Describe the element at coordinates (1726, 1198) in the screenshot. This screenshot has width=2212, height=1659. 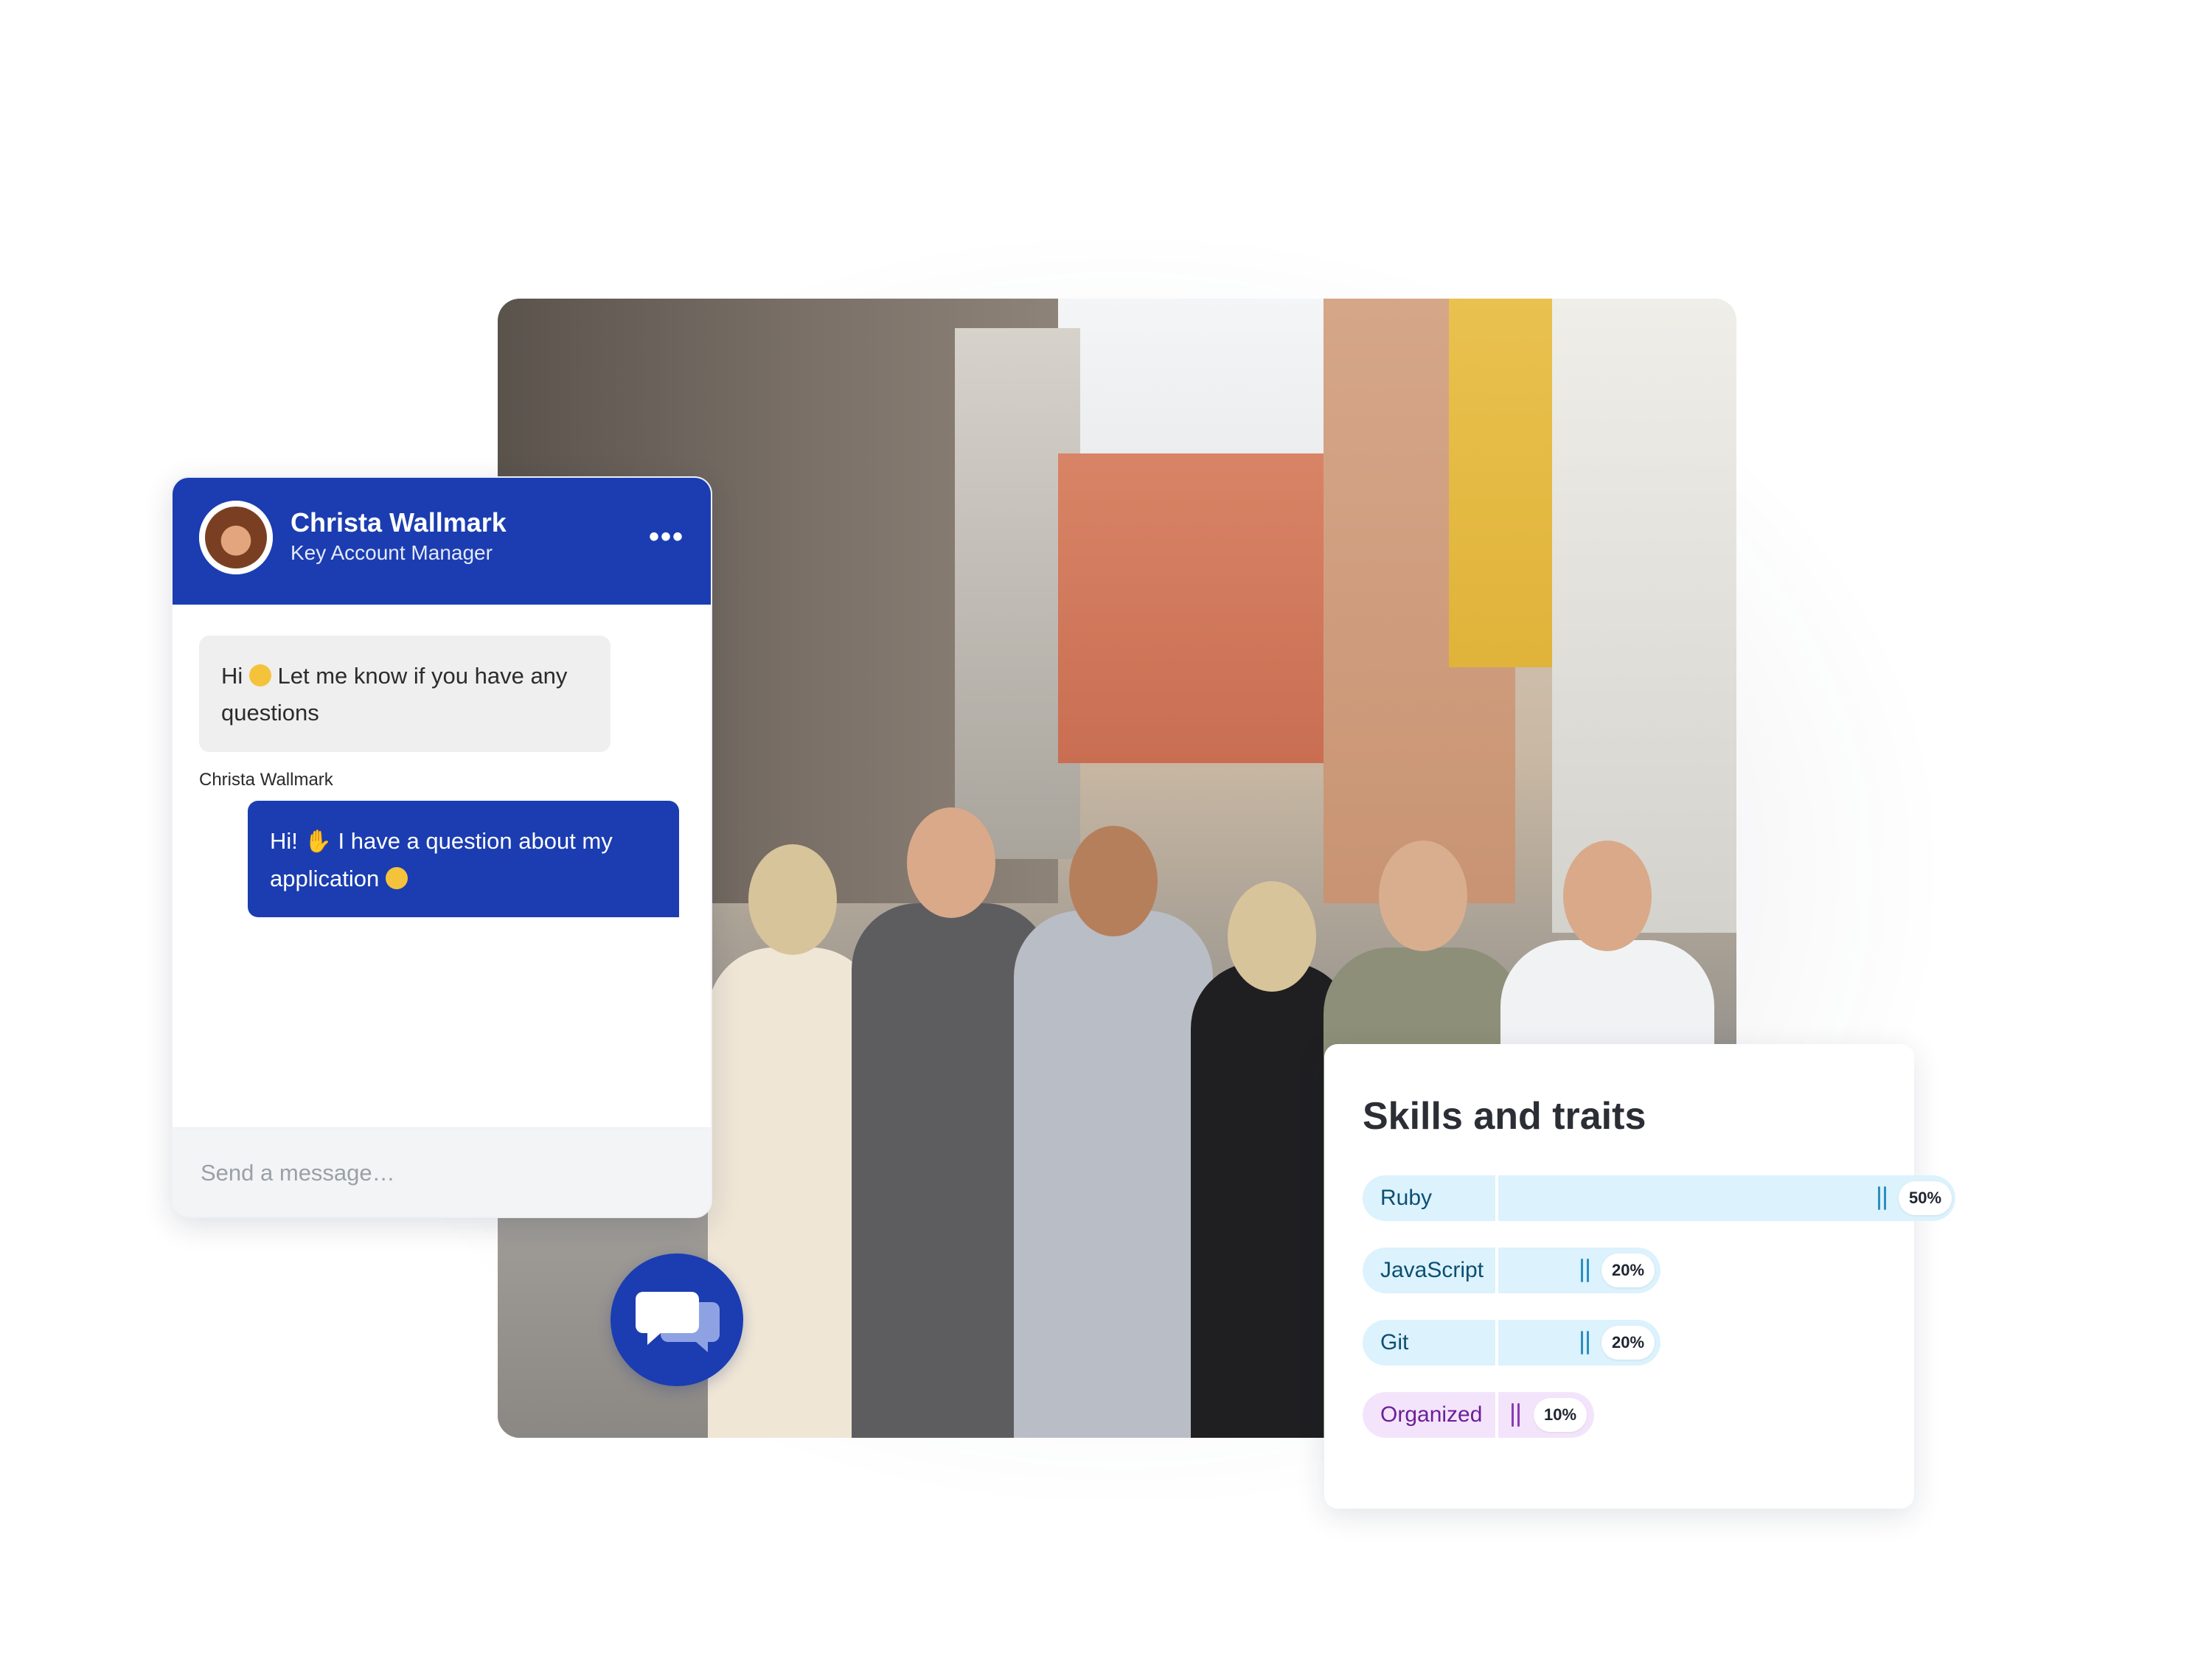
I see `skill-bar: 50%` at that location.